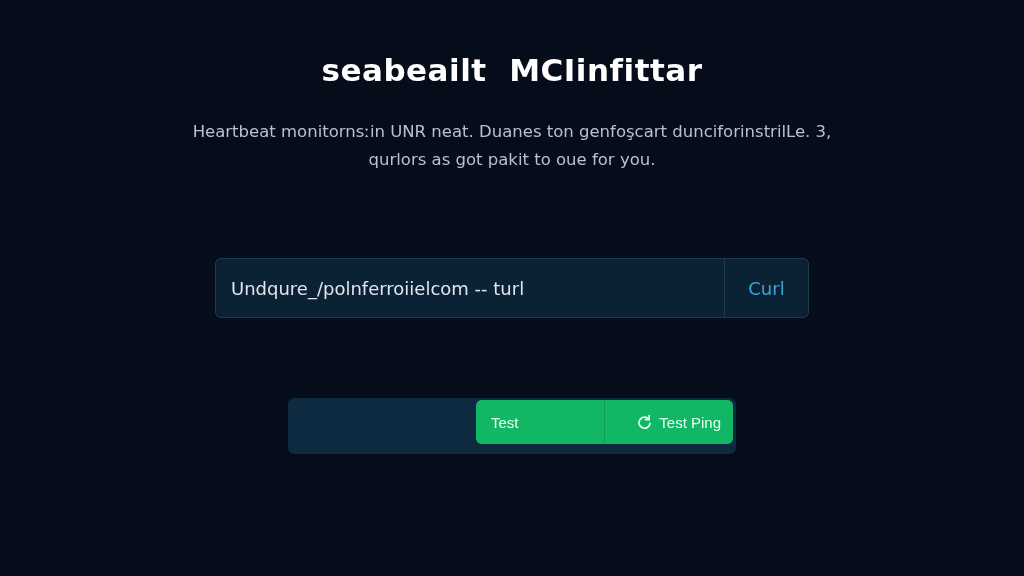  Describe the element at coordinates (645, 422) in the screenshot. I see `refresh-icon` at that location.